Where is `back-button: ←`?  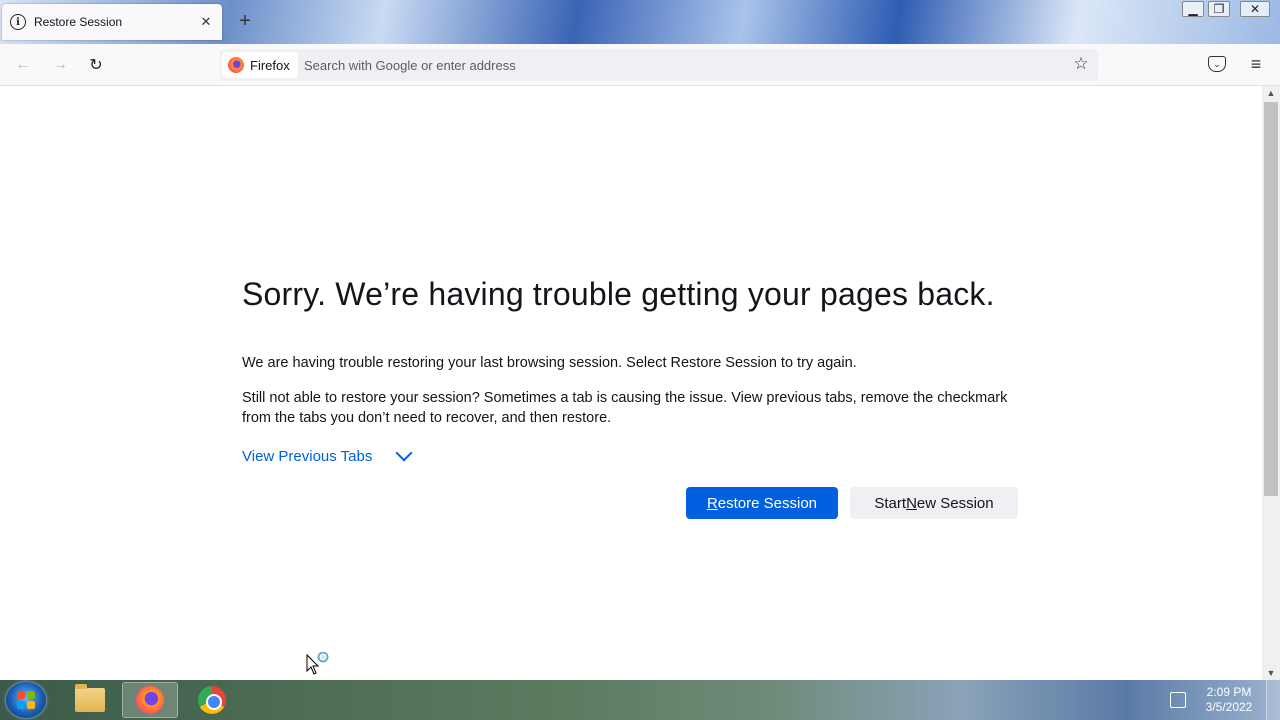
back-button: ← is located at coordinates (23, 65).